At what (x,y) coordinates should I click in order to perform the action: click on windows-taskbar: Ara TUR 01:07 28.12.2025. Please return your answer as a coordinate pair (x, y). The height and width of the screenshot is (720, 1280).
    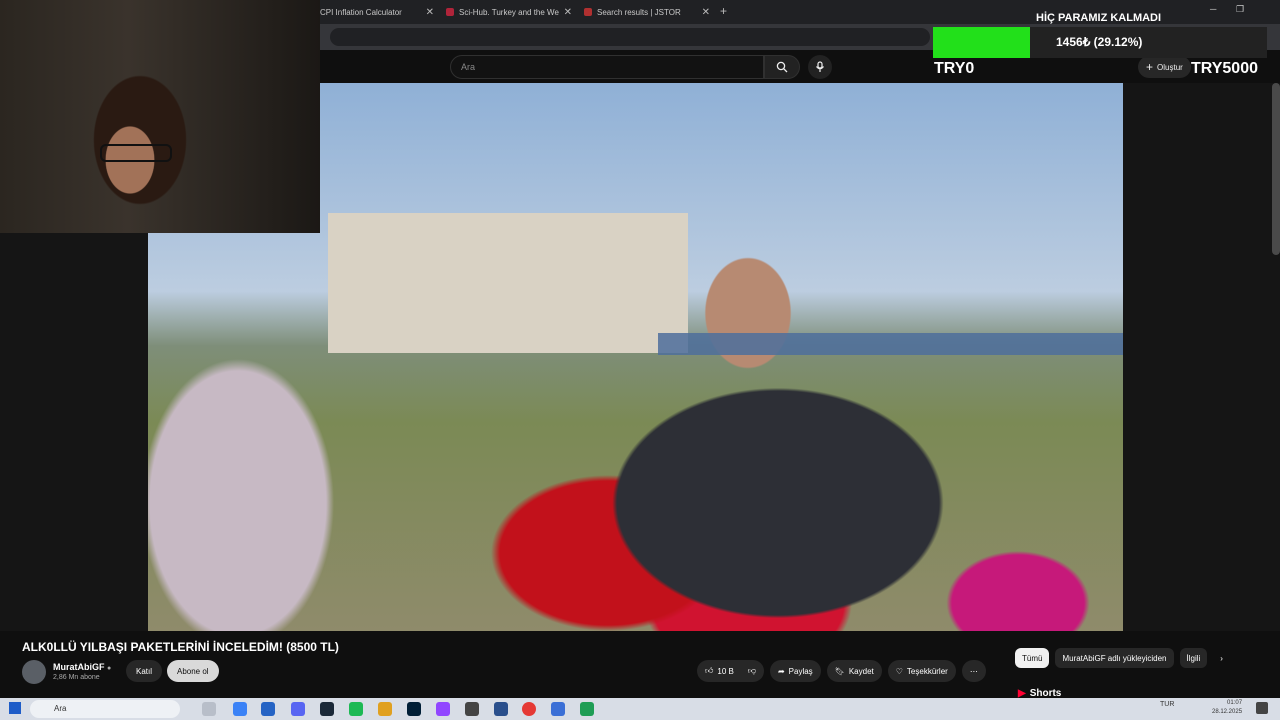
    Looking at the image, I should click on (640, 709).